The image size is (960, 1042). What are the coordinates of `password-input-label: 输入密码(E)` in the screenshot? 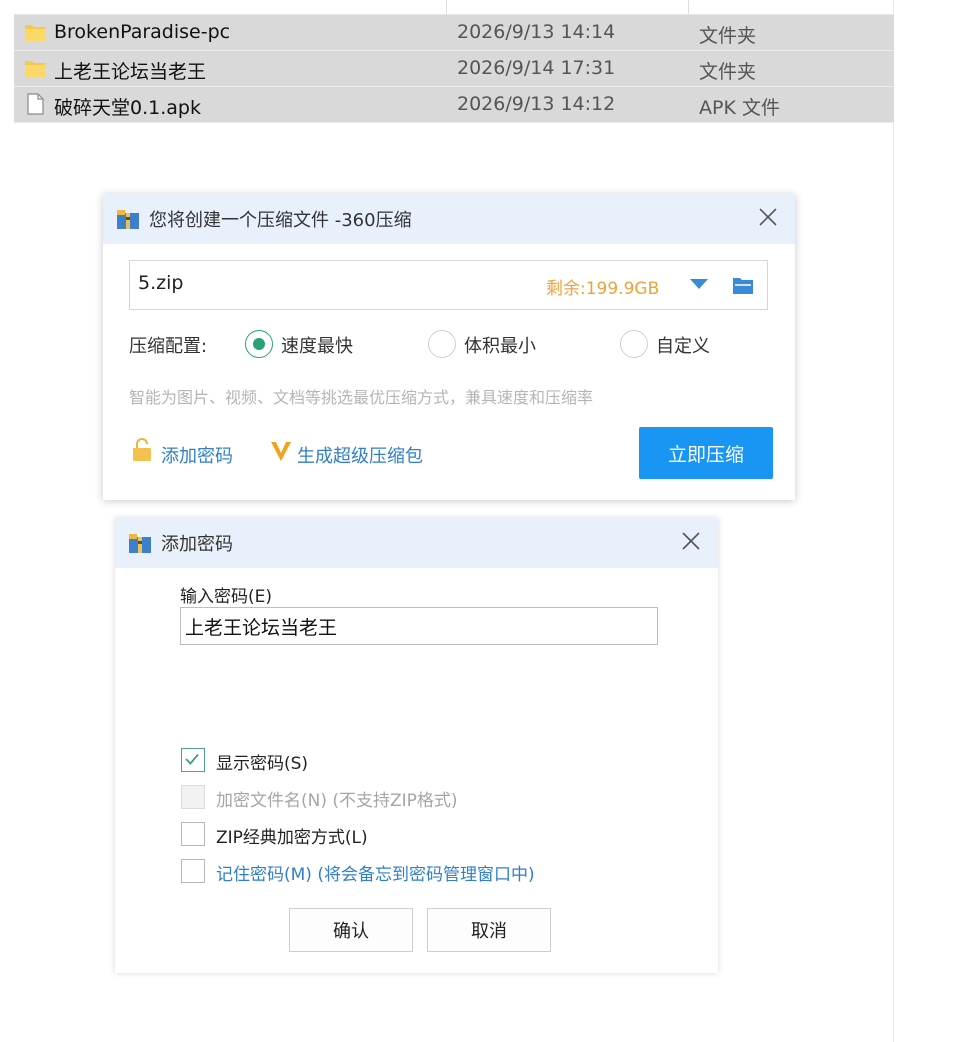 It's located at (226, 597).